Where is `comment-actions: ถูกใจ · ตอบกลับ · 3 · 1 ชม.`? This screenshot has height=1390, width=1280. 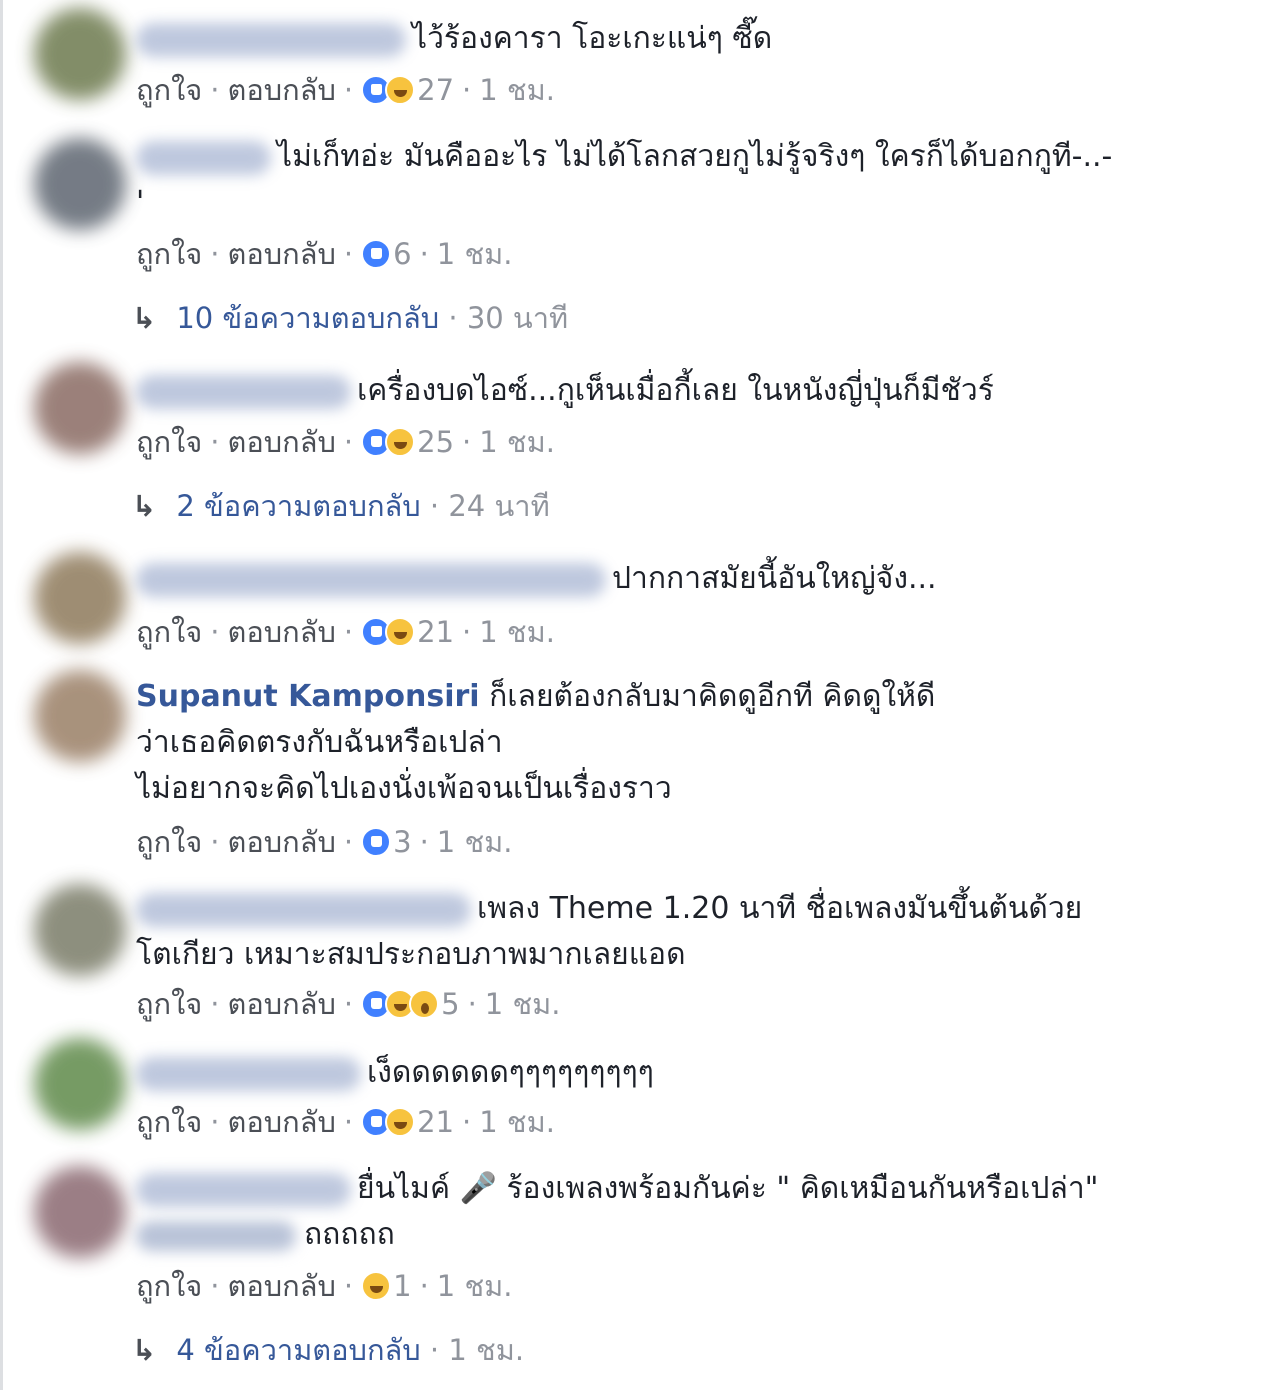 comment-actions: ถูกใจ · ตอบกลับ · 3 · 1 ชม. is located at coordinates (324, 842).